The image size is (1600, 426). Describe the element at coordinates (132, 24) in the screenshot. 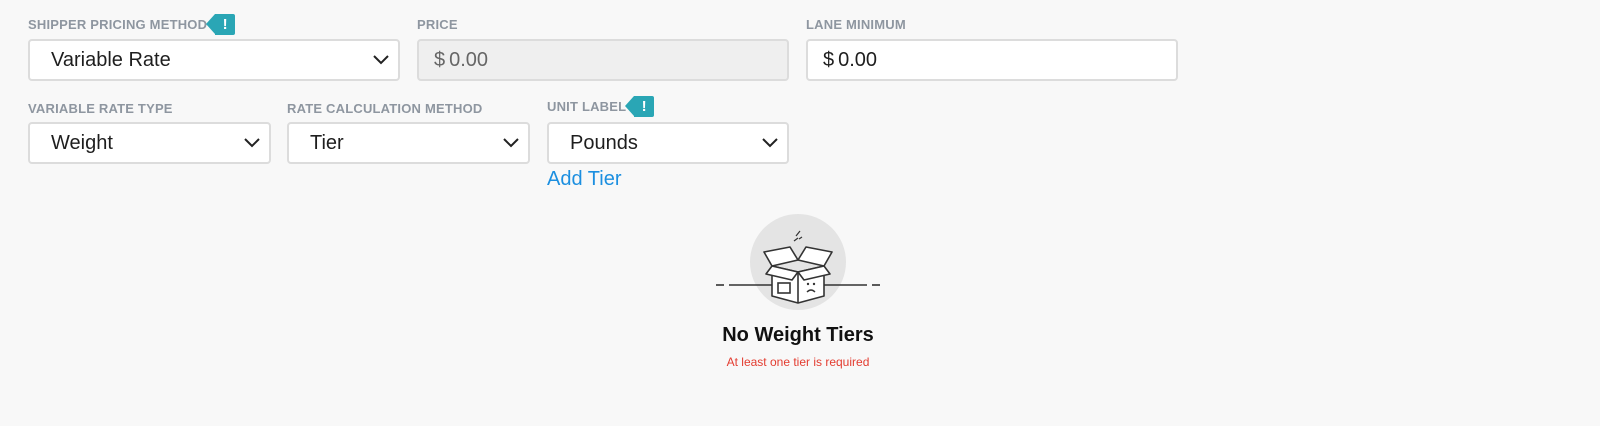

I see `shipper-pricing-method-label: SHIPPER PRICING METHOD !` at that location.